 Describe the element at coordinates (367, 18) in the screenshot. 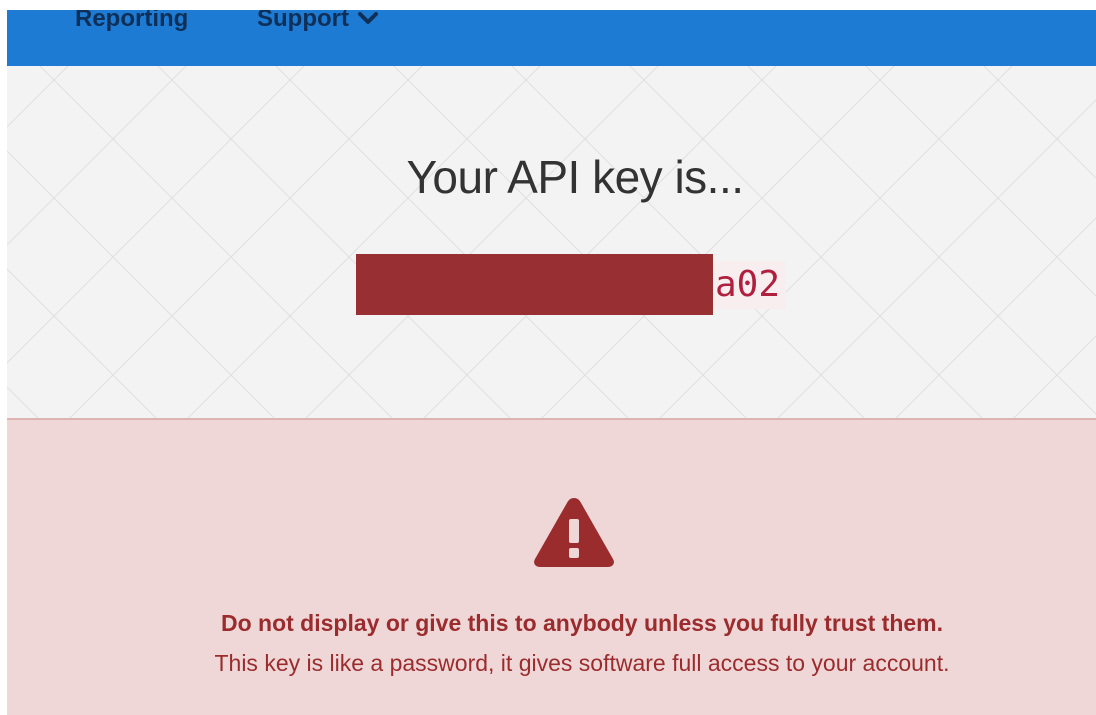

I see `chevron-down-icon` at that location.